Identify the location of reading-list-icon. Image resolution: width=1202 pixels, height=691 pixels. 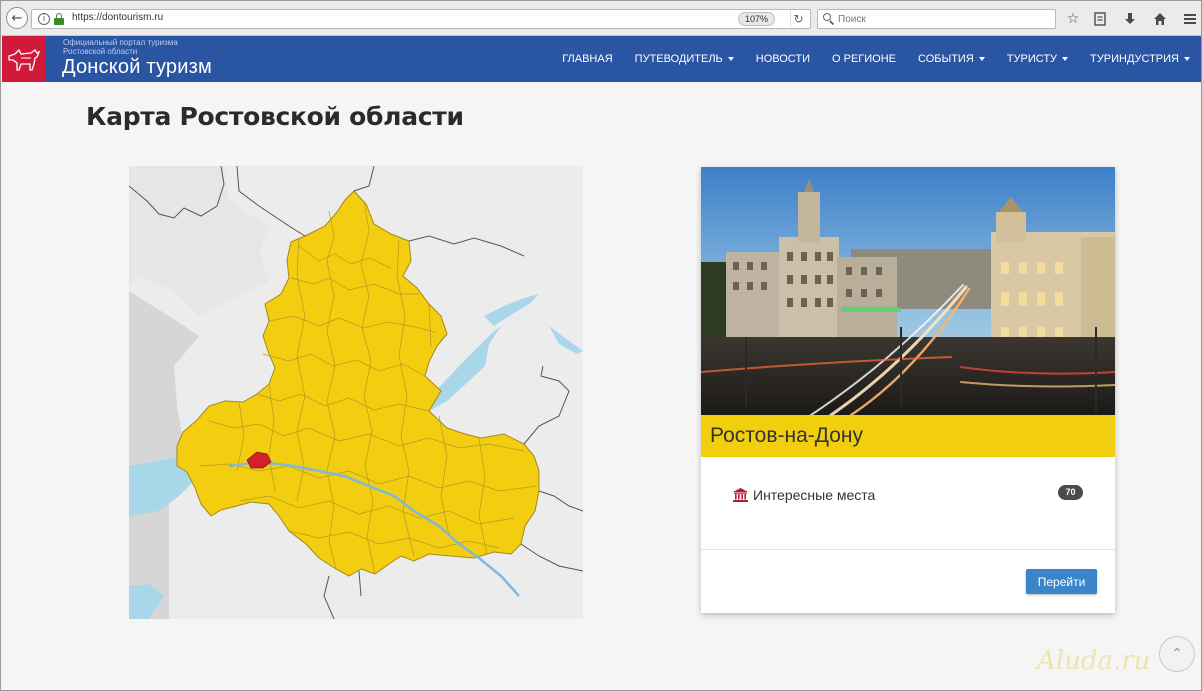
(1100, 19).